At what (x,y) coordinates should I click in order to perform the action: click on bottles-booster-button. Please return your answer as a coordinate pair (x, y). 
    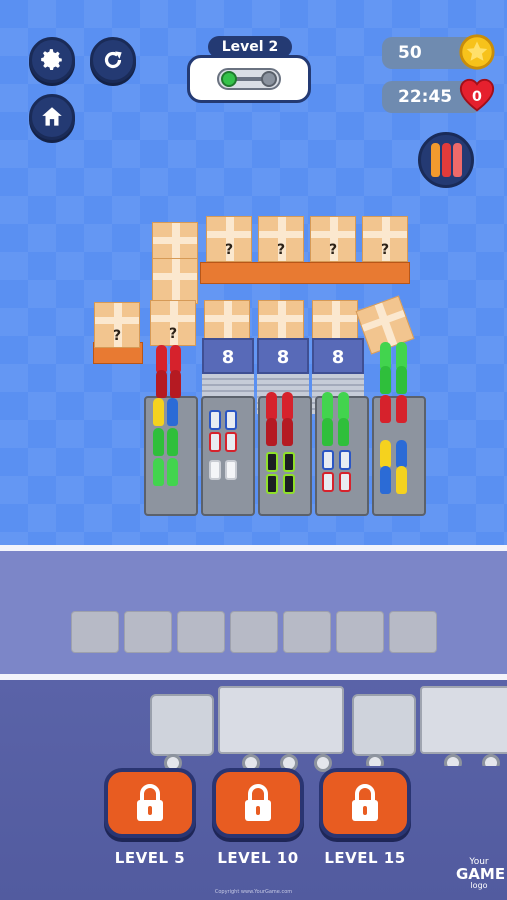
    Looking at the image, I should click on (446, 160).